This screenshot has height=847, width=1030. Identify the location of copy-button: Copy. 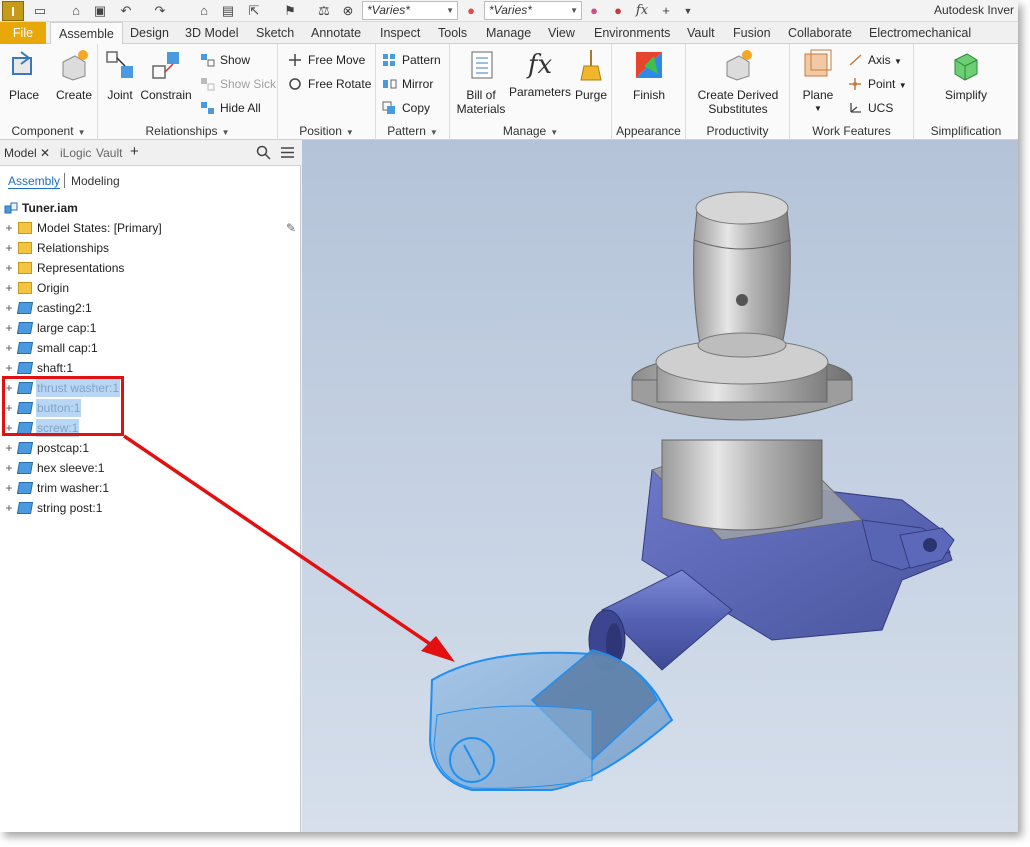
(406, 108).